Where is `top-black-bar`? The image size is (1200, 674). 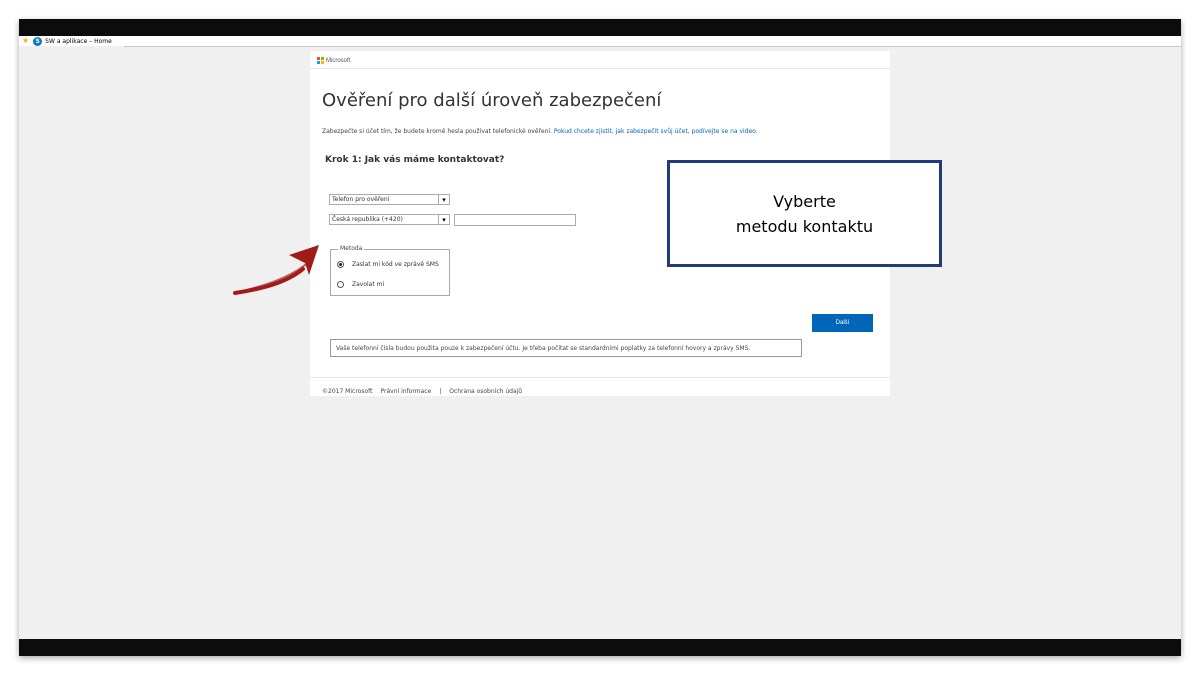 top-black-bar is located at coordinates (600, 27).